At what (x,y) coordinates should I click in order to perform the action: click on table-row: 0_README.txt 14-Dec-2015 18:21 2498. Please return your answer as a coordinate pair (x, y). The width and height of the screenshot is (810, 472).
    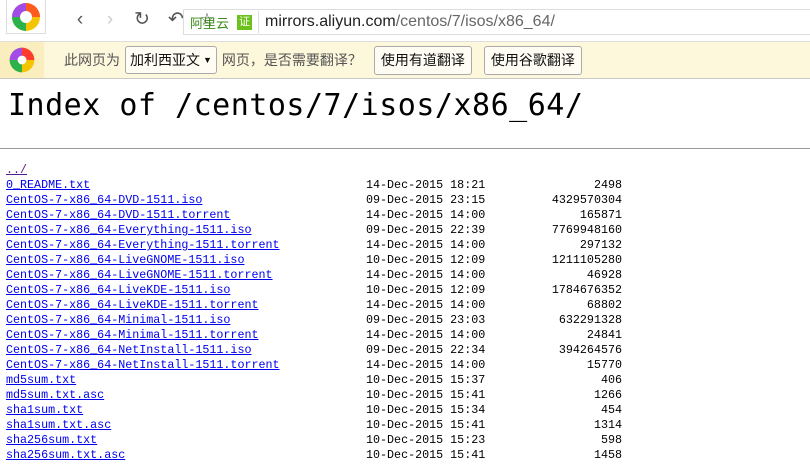
    Looking at the image, I should click on (405, 185).